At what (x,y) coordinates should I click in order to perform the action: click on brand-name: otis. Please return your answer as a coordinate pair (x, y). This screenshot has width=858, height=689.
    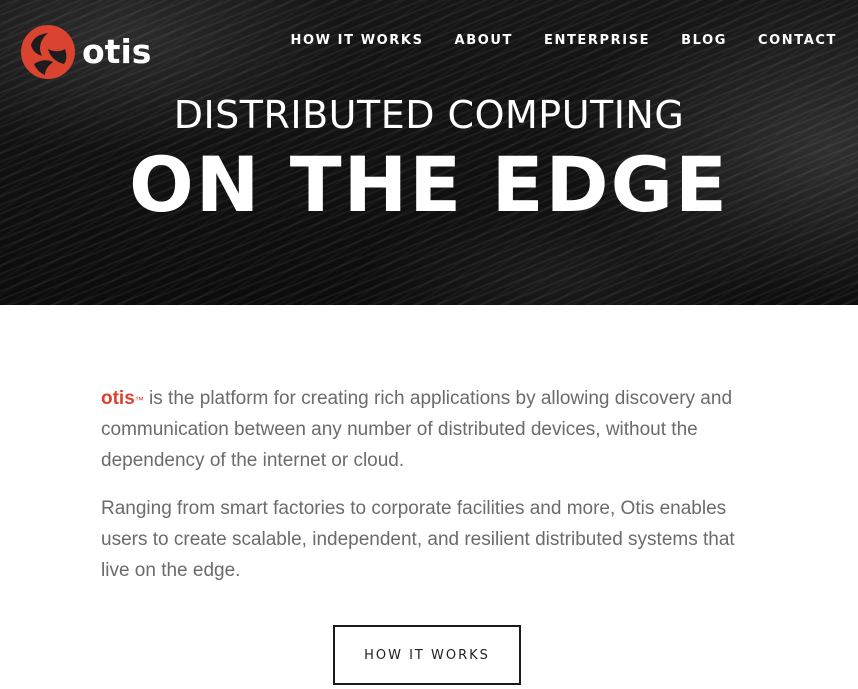
    Looking at the image, I should click on (118, 398).